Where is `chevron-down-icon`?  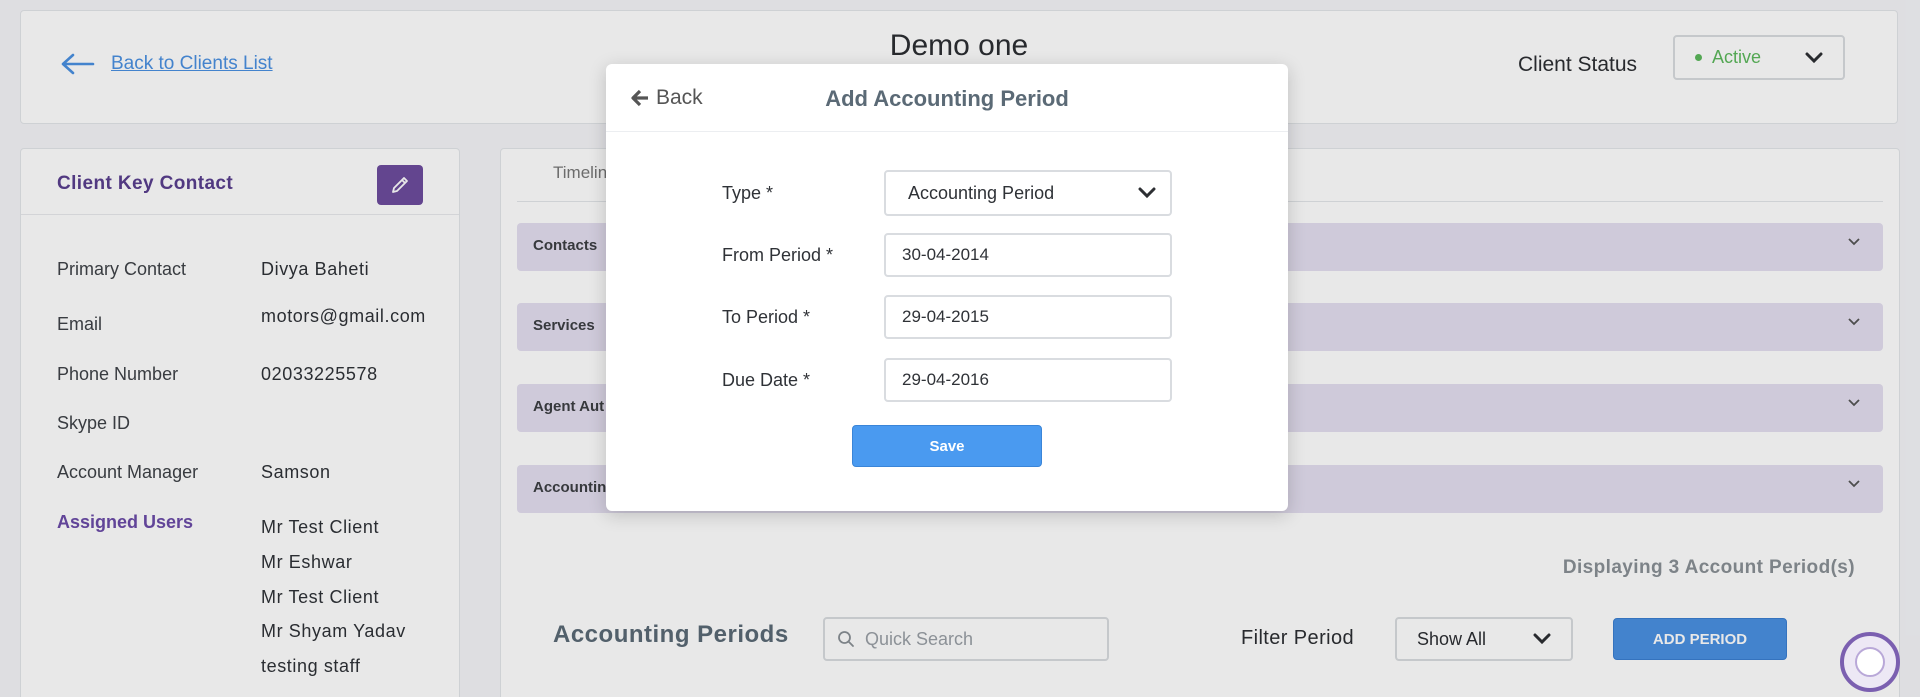
chevron-down-icon is located at coordinates (1147, 193).